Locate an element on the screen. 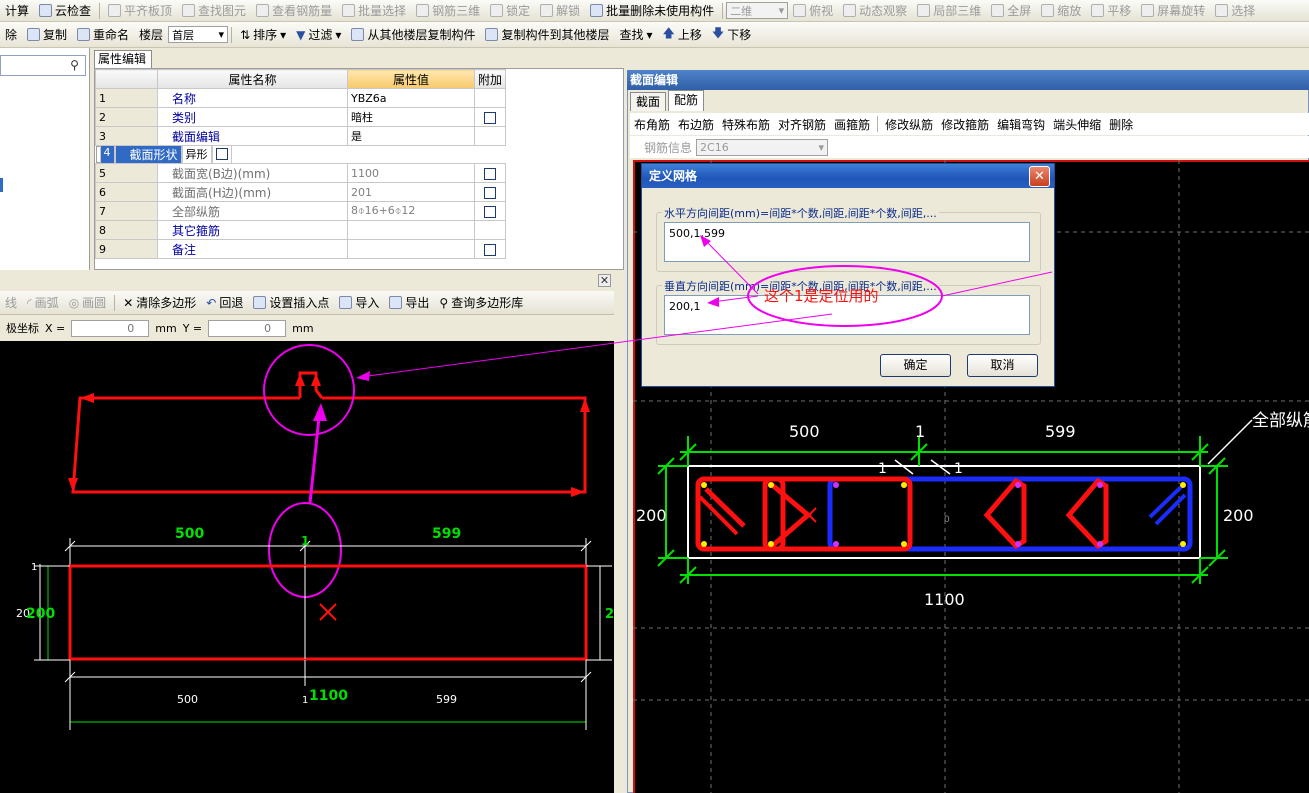 This screenshot has width=1309, height=793. local-3d-button: 局部三维 is located at coordinates (949, 11).